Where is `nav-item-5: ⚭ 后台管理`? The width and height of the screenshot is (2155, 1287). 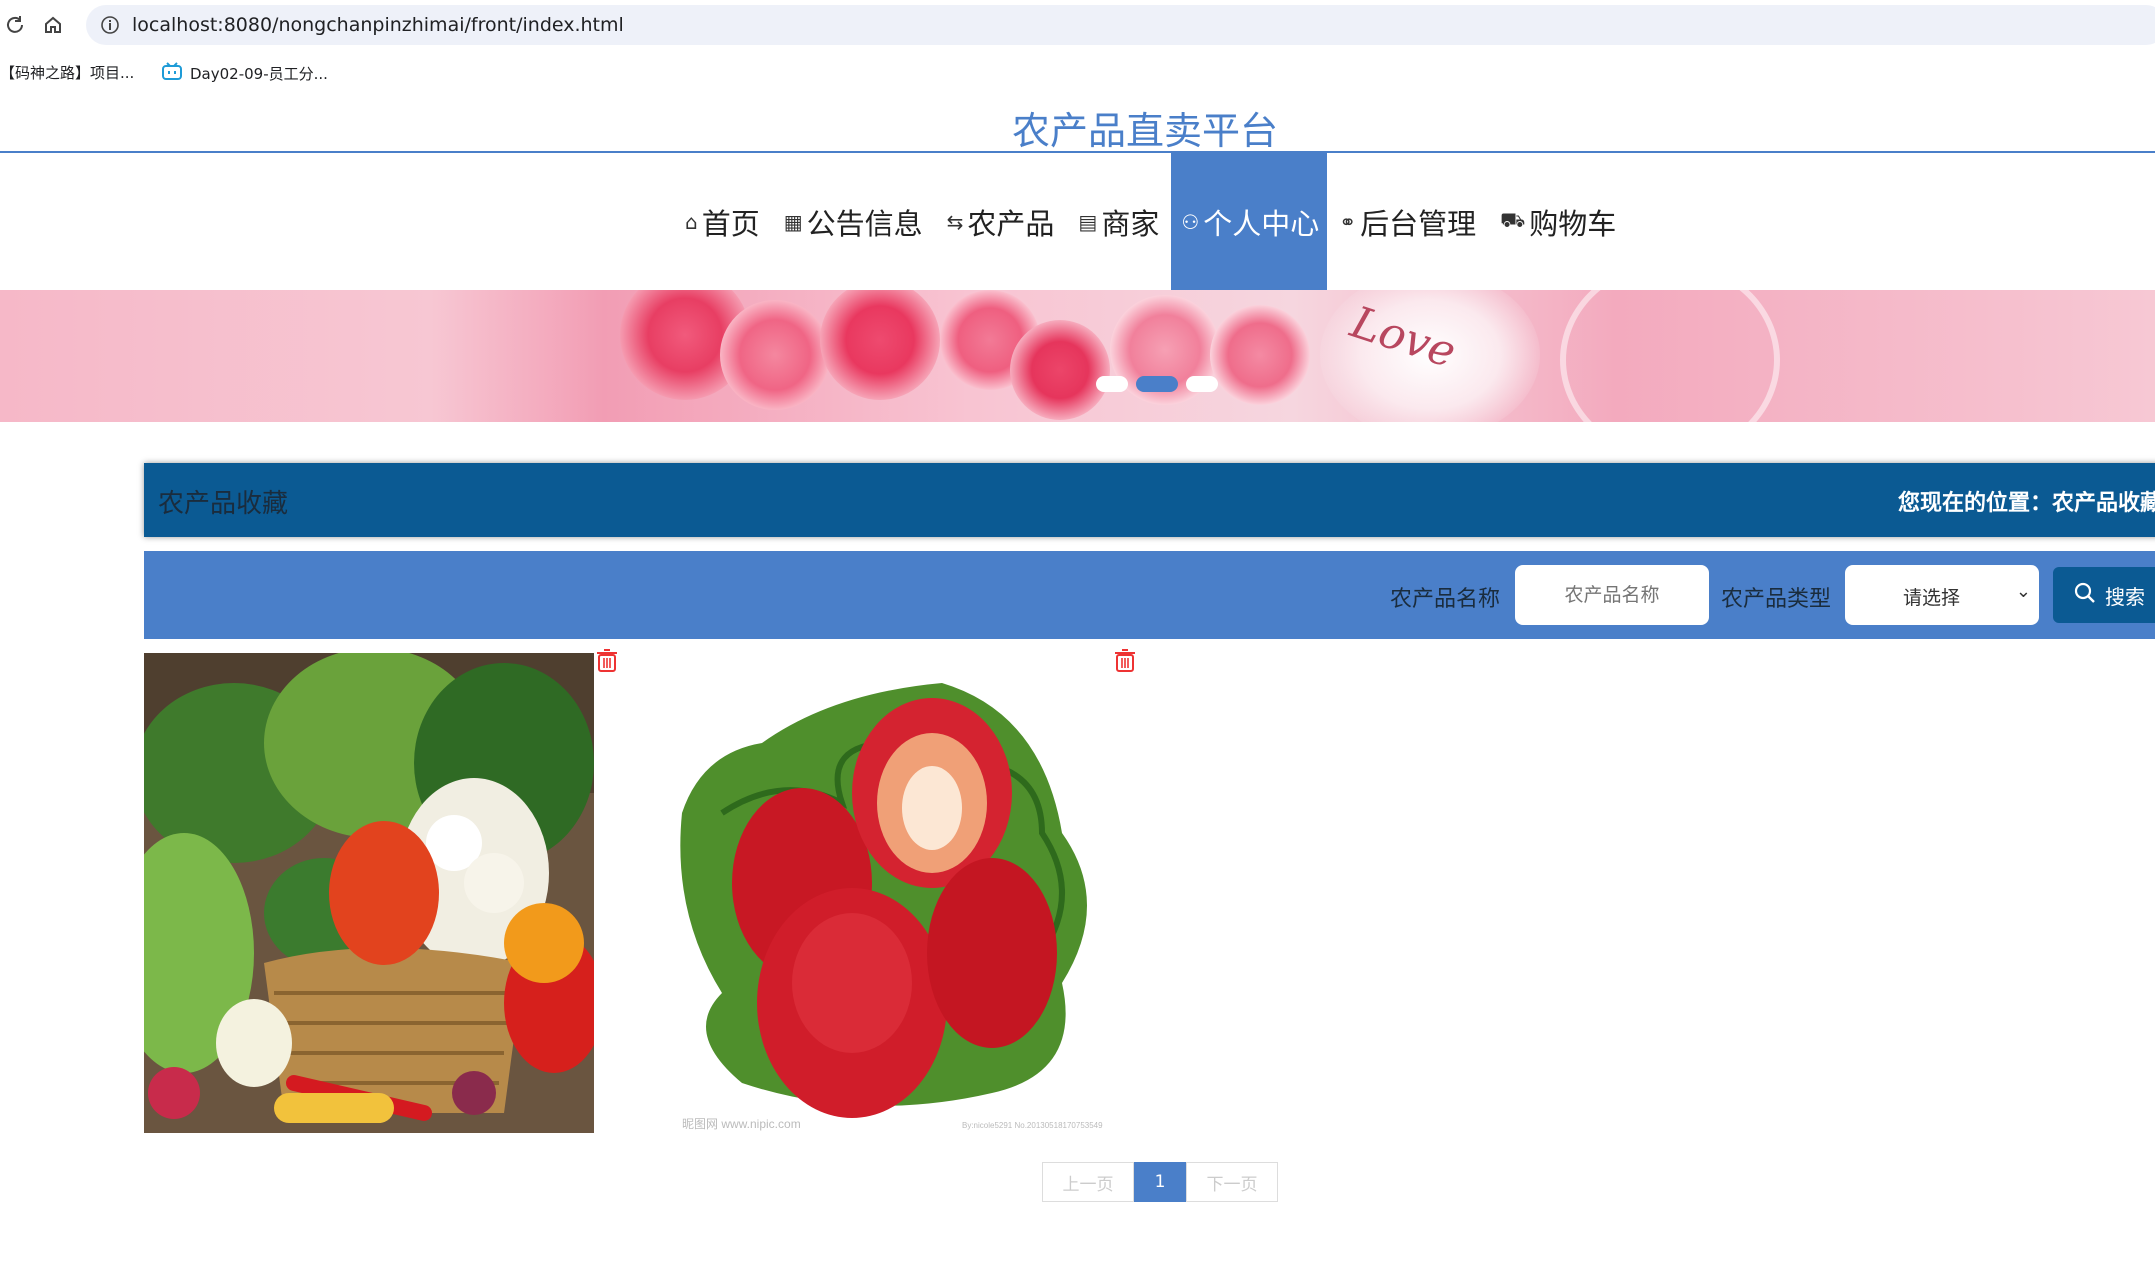 nav-item-5: ⚭ 后台管理 is located at coordinates (1407, 221).